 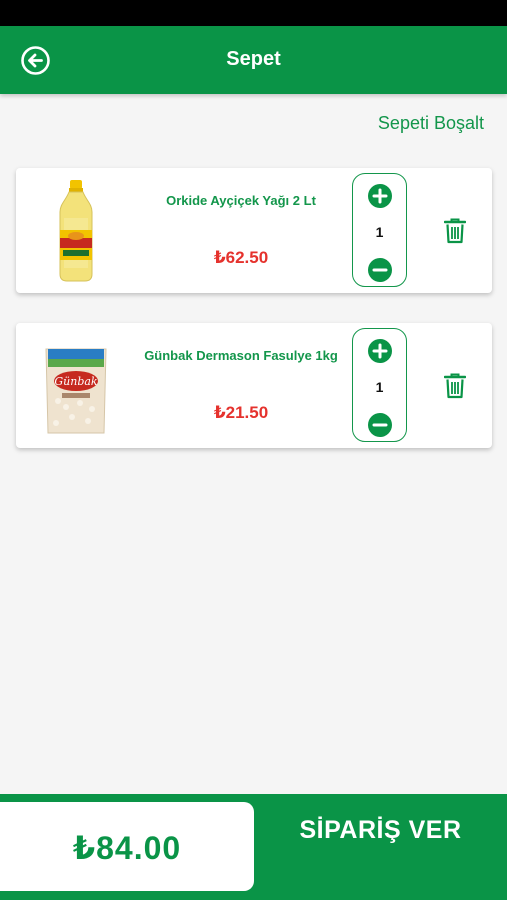 I want to click on svg-text: Günbak, so click(x=76, y=381).